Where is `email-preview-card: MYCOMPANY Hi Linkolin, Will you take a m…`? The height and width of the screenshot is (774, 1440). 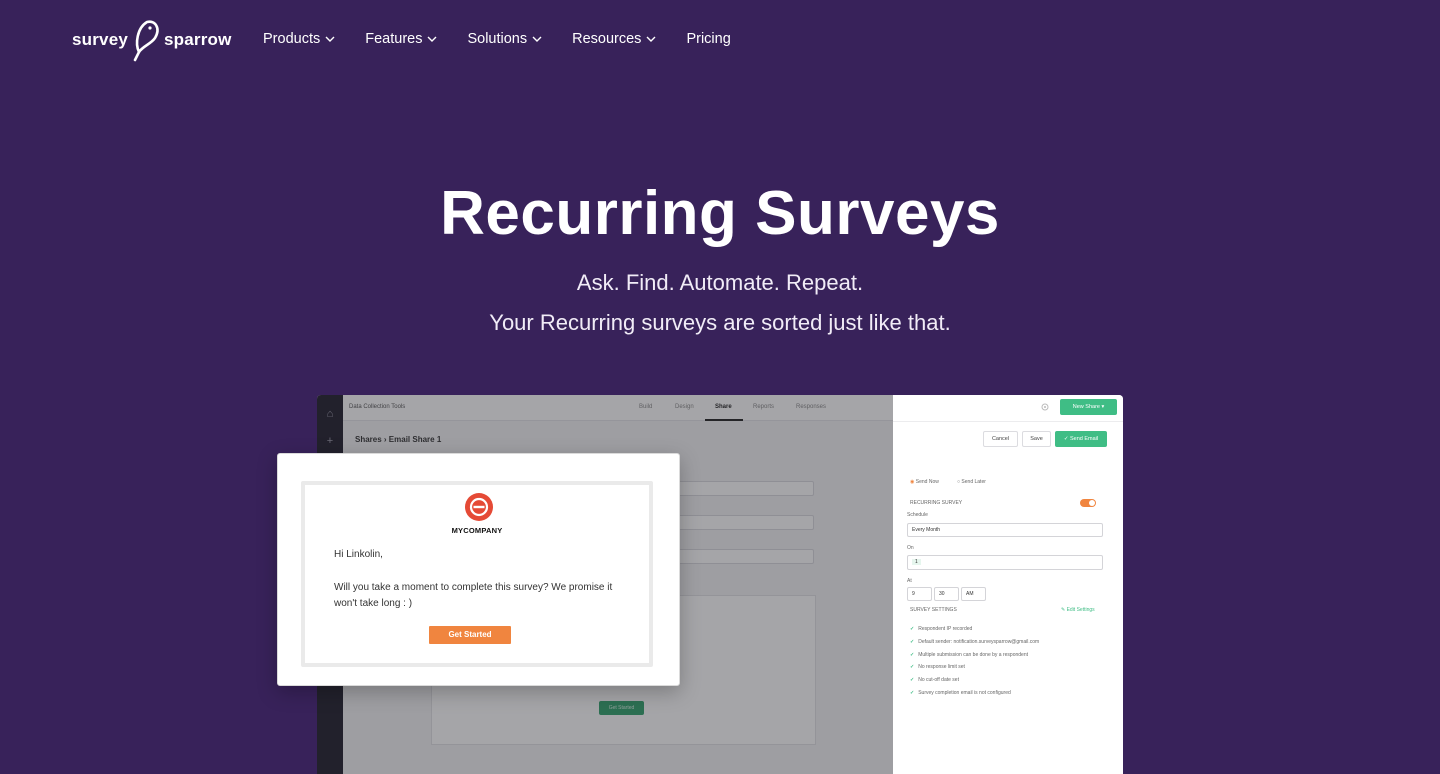
email-preview-card: MYCOMPANY Hi Linkolin, Will you take a m… is located at coordinates (478, 569).